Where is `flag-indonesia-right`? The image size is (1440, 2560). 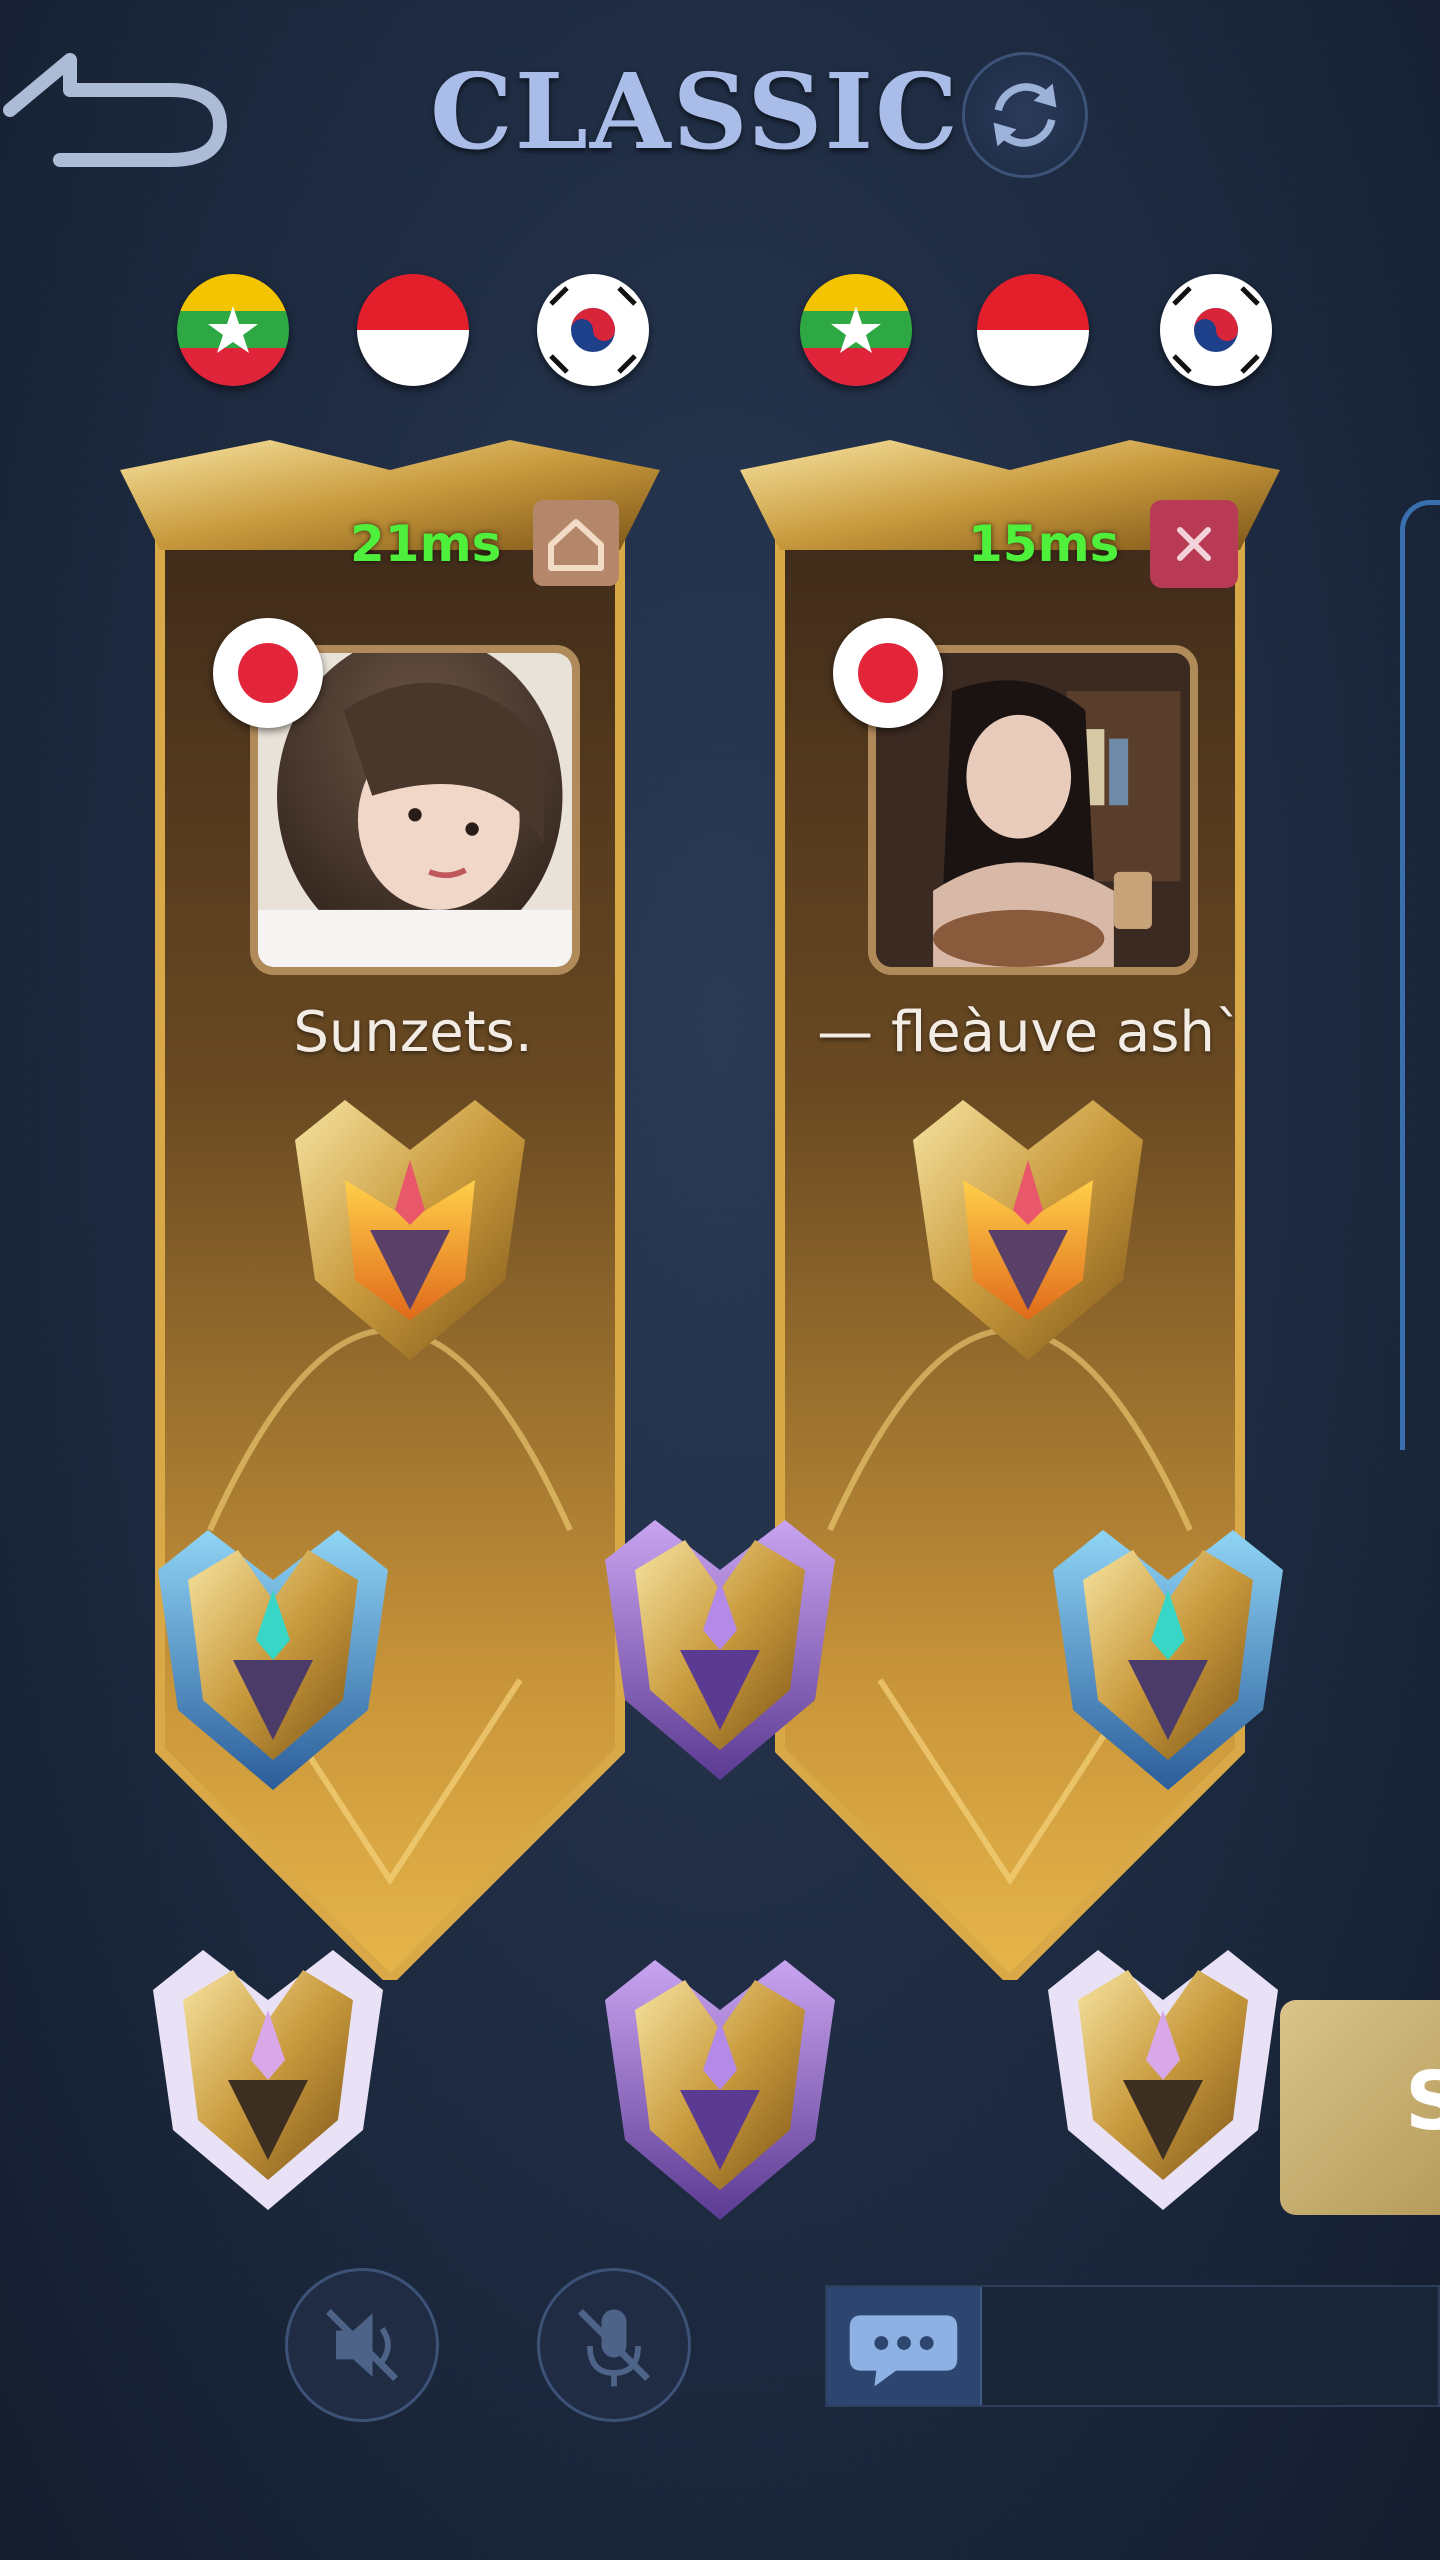
flag-indonesia-right is located at coordinates (1033, 330).